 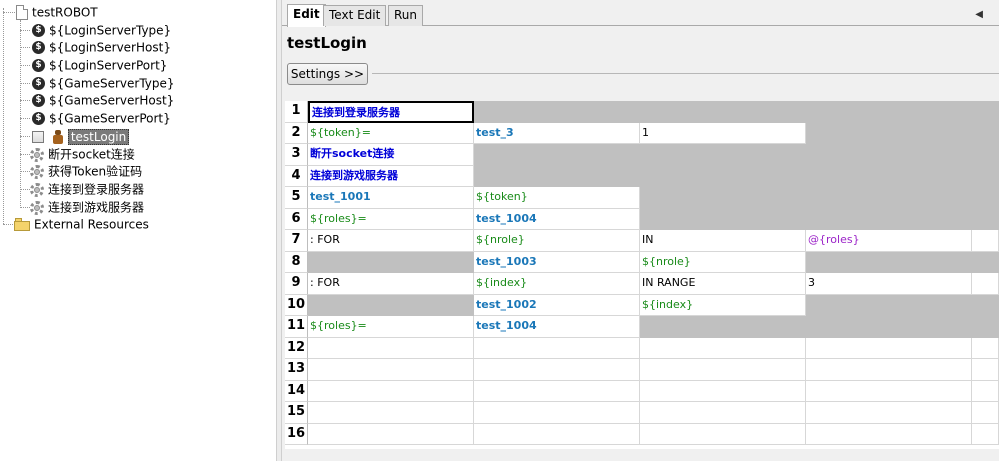 I want to click on tree-item-variable: $ ${LoginServerPort}, so click(x=99, y=65).